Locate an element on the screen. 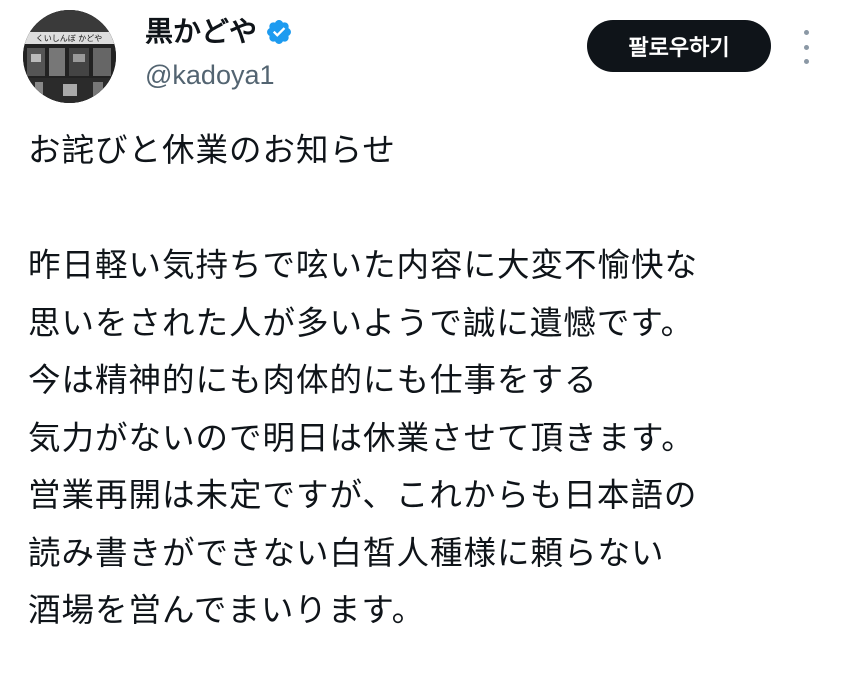 This screenshot has width=850, height=683. tweet-line: 気力がないので明日は休業させて頂きます。 is located at coordinates (361, 437).